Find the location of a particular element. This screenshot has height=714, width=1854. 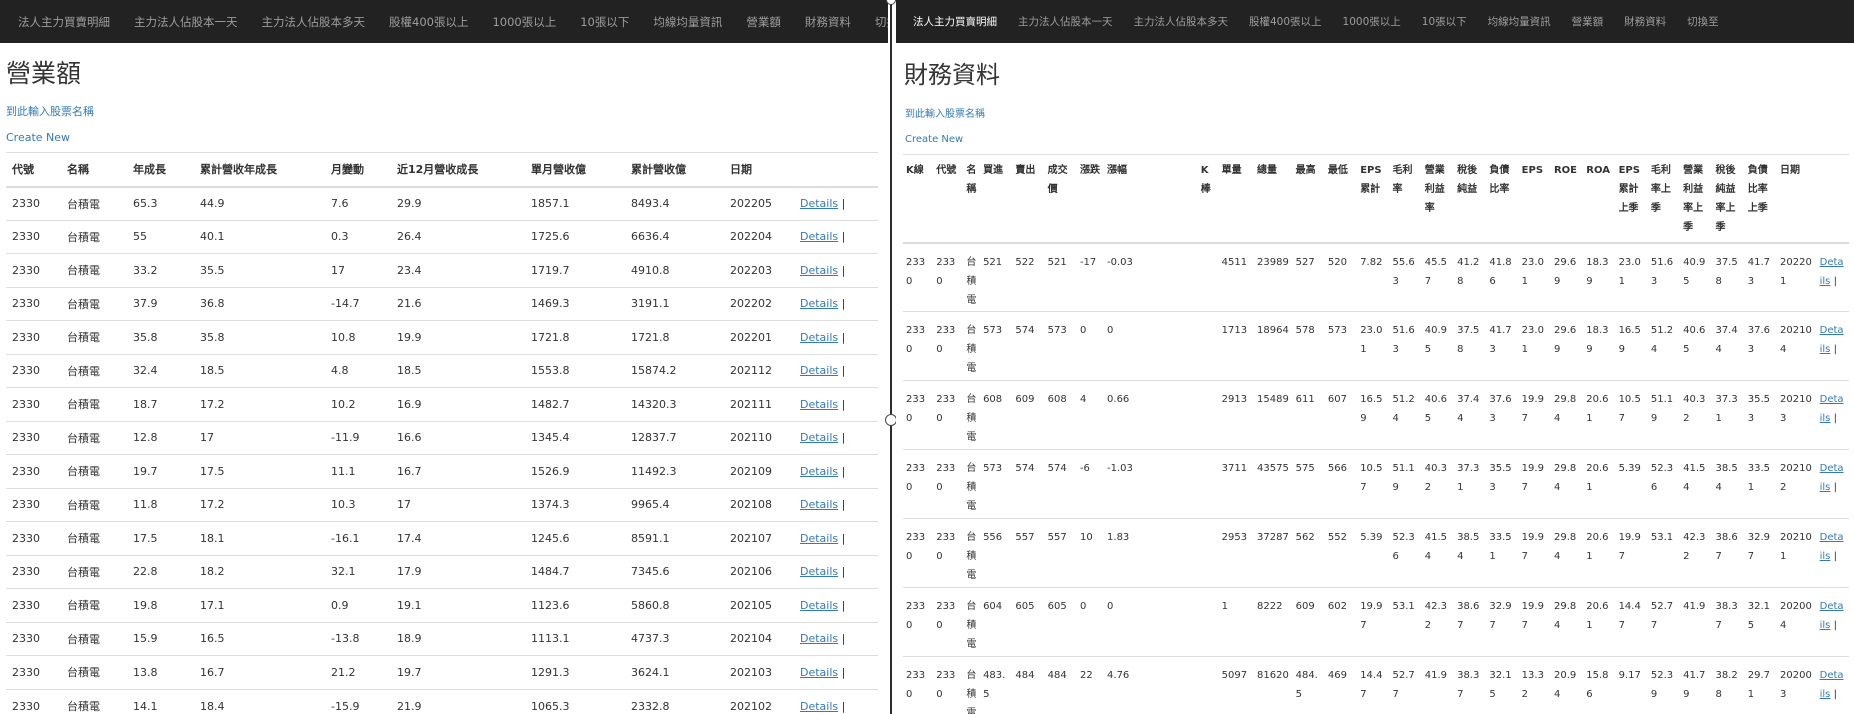

table-cell: 202203 is located at coordinates (759, 270).